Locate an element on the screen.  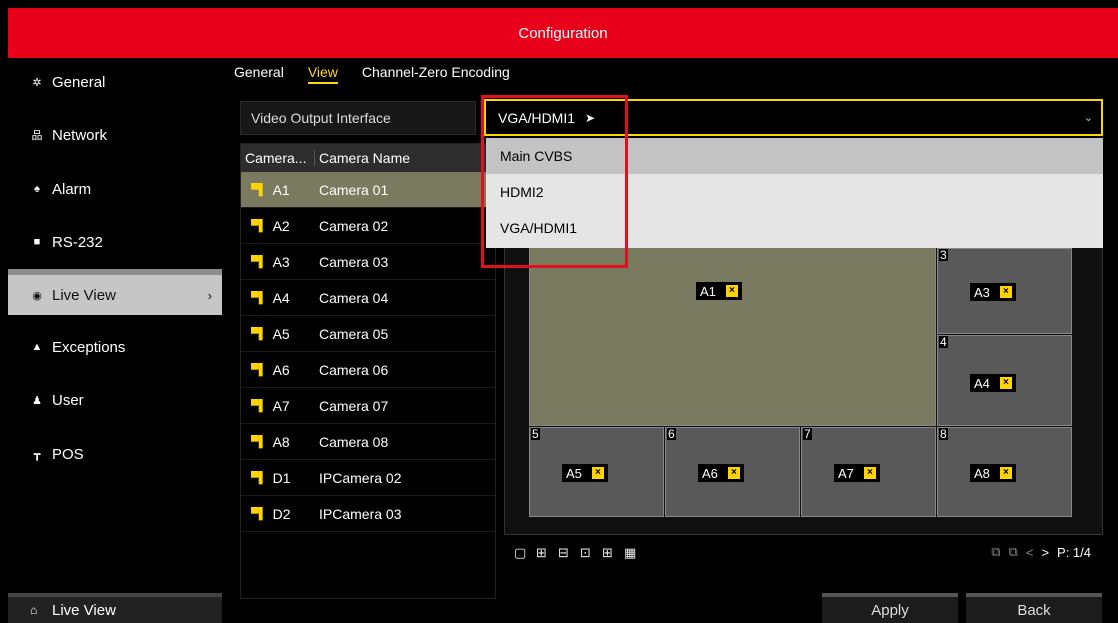
pane-camera-label: A1 is located at coordinates (708, 291).